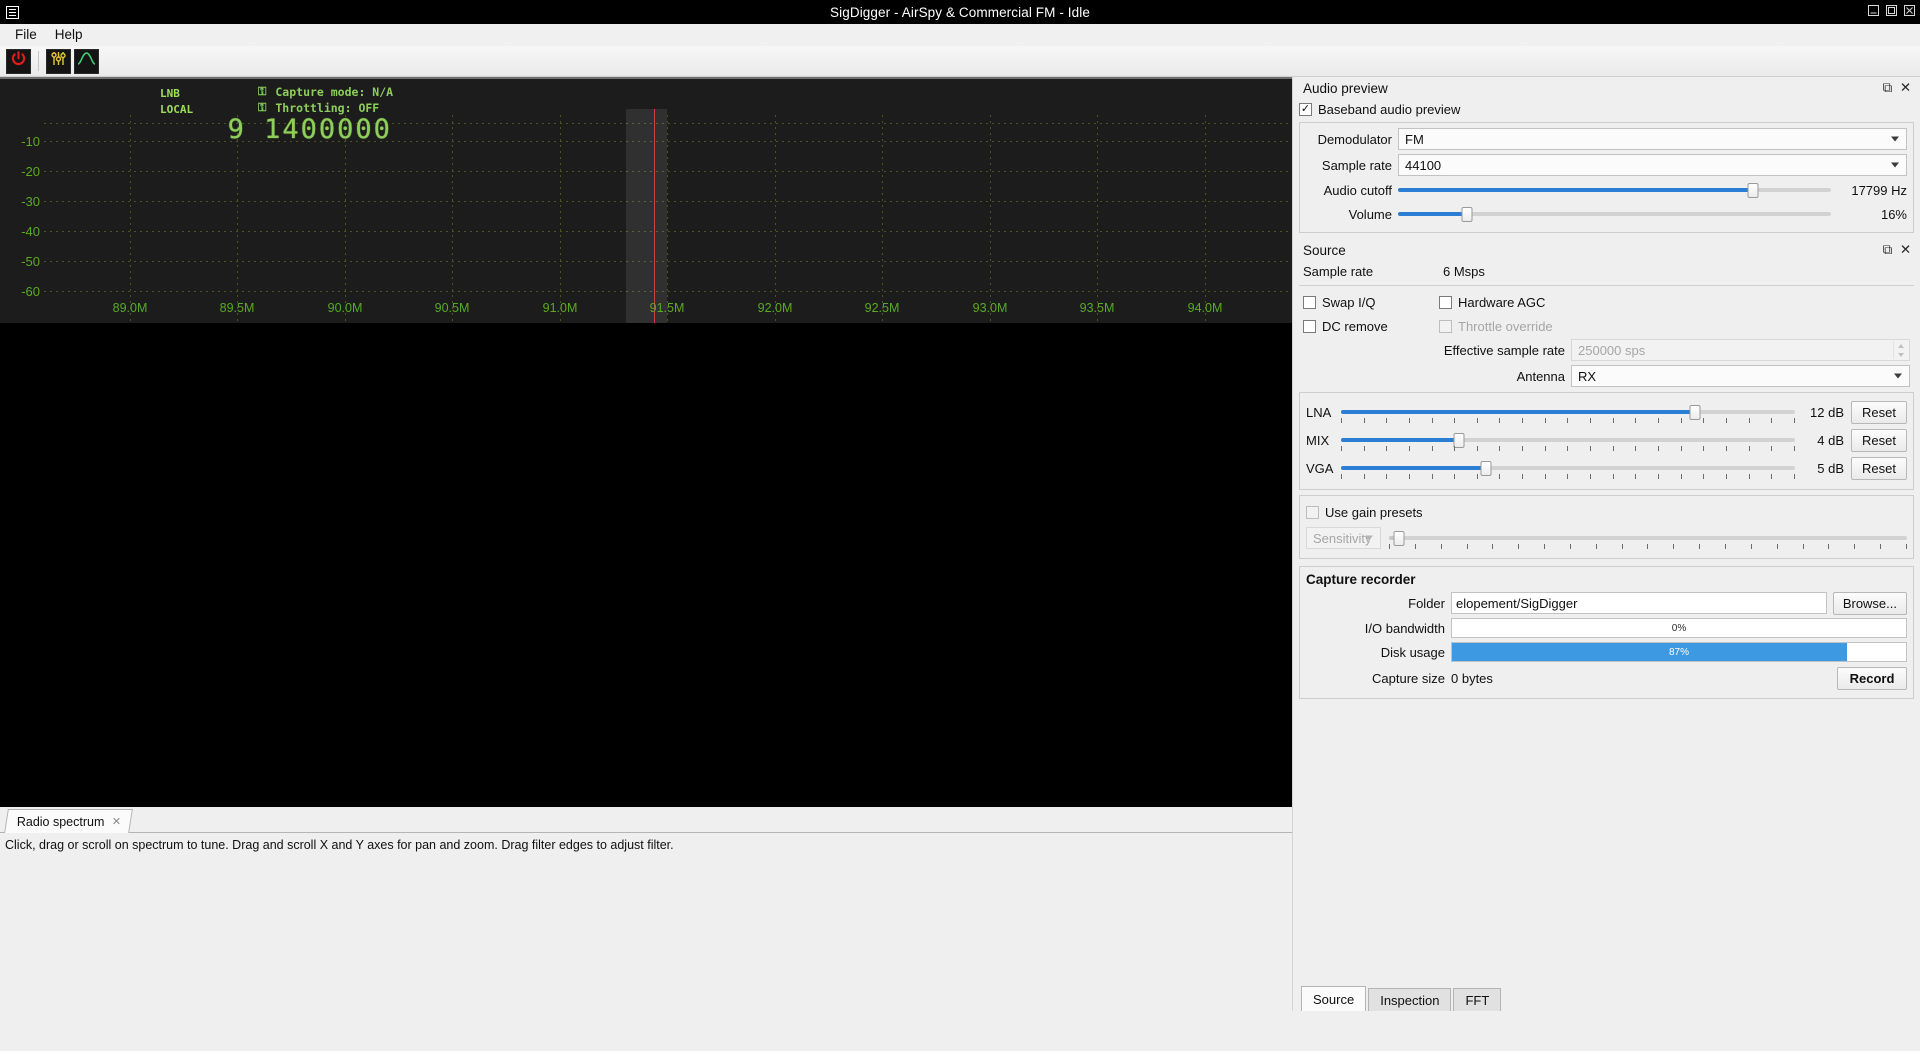 The height and width of the screenshot is (1051, 1920). Describe the element at coordinates (1568, 440) in the screenshot. I see `mix-gain-slider` at that location.